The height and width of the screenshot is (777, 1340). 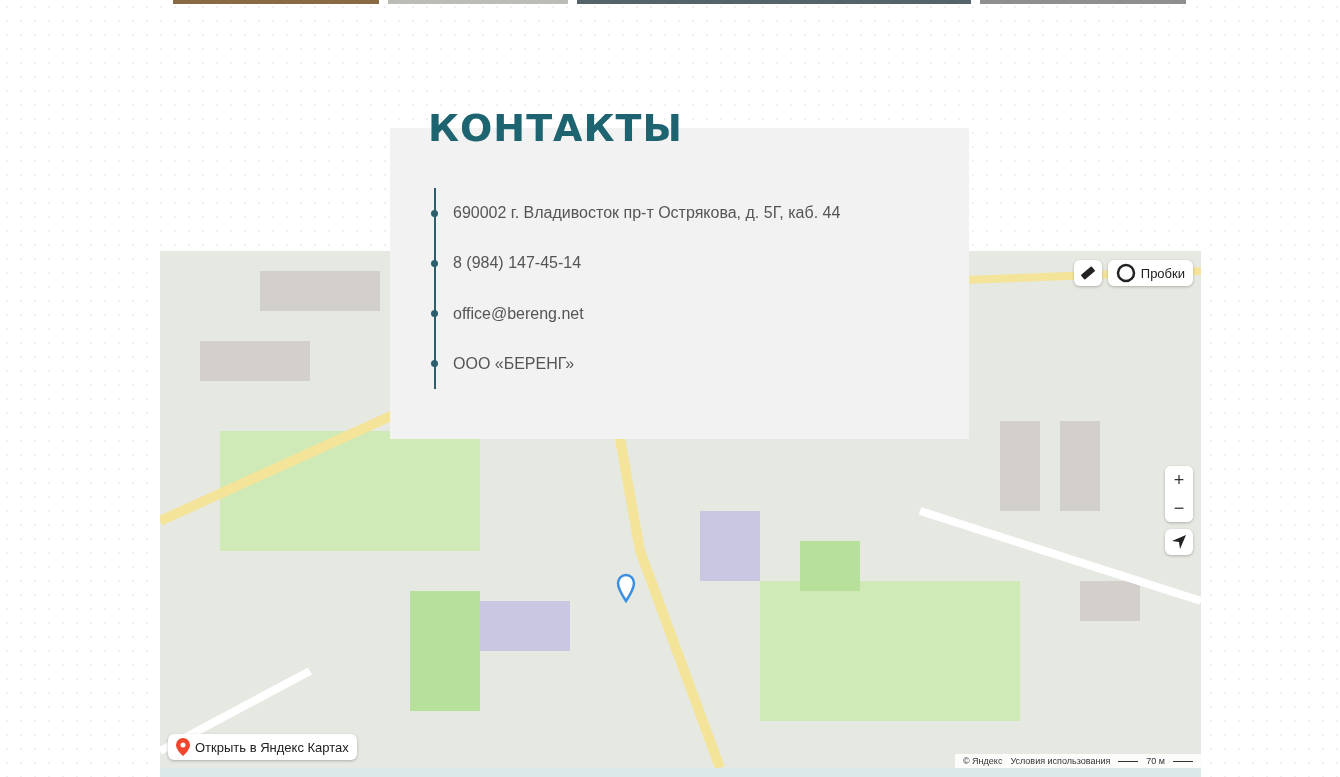 I want to click on arrow-icon, so click(x=1179, y=542).